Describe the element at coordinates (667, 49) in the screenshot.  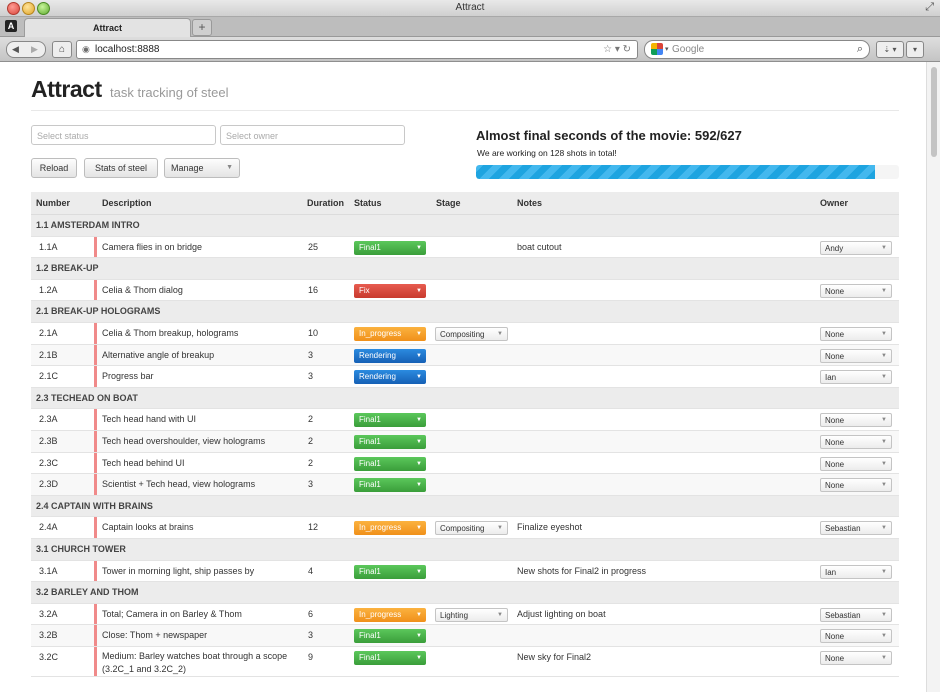
I see `search-engine-dropdown-icon: ▾` at that location.